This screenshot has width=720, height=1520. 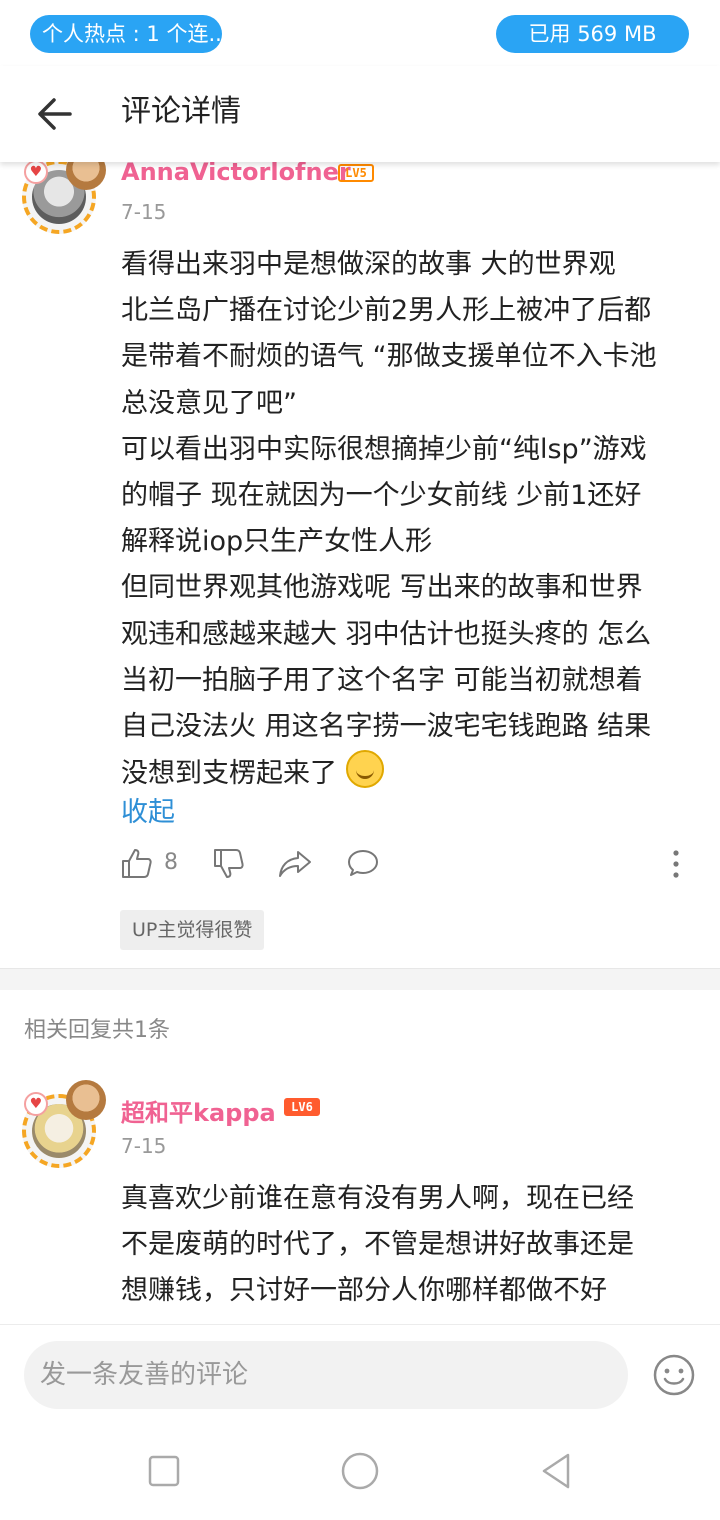 What do you see at coordinates (410, 866) in the screenshot?
I see `comment-actions: 8` at bounding box center [410, 866].